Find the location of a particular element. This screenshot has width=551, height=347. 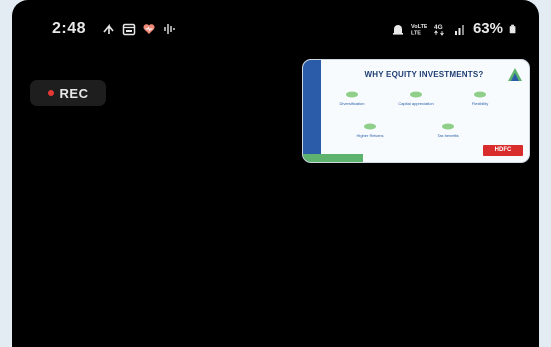

slide-accent-stripe is located at coordinates (333, 158).